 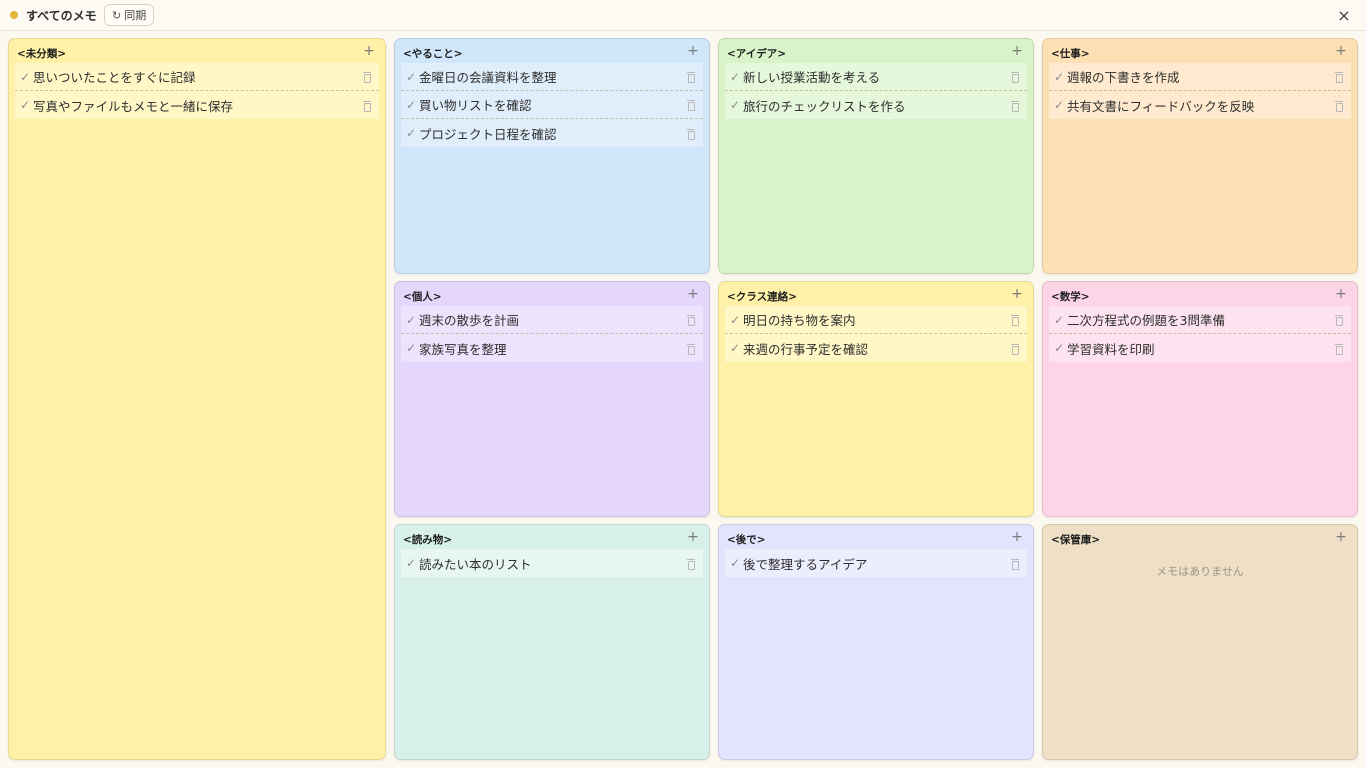 What do you see at coordinates (1146, 320) in the screenshot?
I see `note-text: 二次方程式の例題を3問準備` at bounding box center [1146, 320].